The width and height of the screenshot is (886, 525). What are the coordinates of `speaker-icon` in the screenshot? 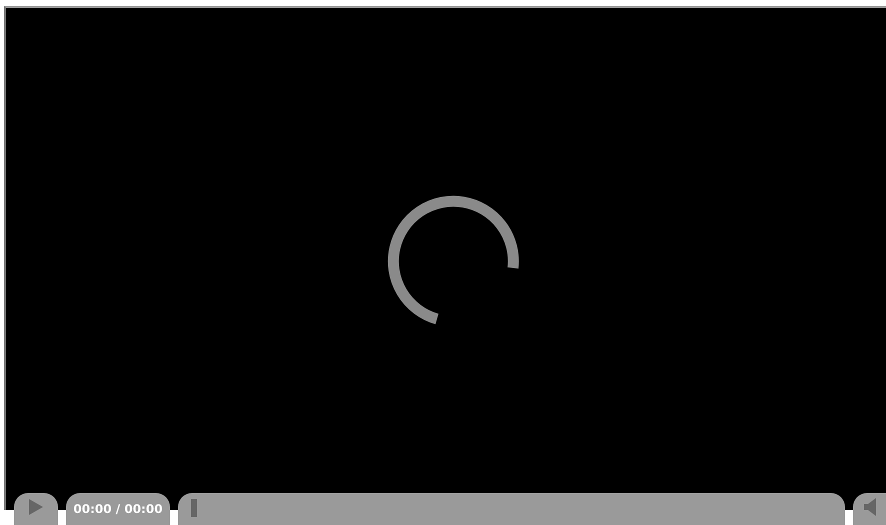 It's located at (870, 507).